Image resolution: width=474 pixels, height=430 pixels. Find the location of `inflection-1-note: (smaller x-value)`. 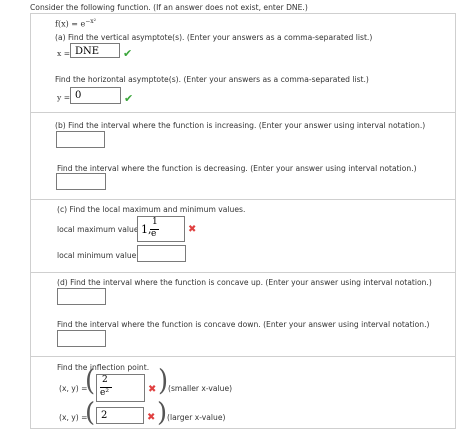

inflection-1-note: (smaller x-value) is located at coordinates (200, 388).